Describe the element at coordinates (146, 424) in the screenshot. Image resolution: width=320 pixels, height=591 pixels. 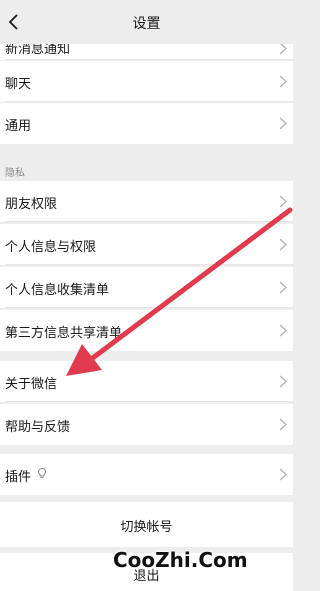
I see `settings-item-help-feedback: 帮助与反馈` at that location.